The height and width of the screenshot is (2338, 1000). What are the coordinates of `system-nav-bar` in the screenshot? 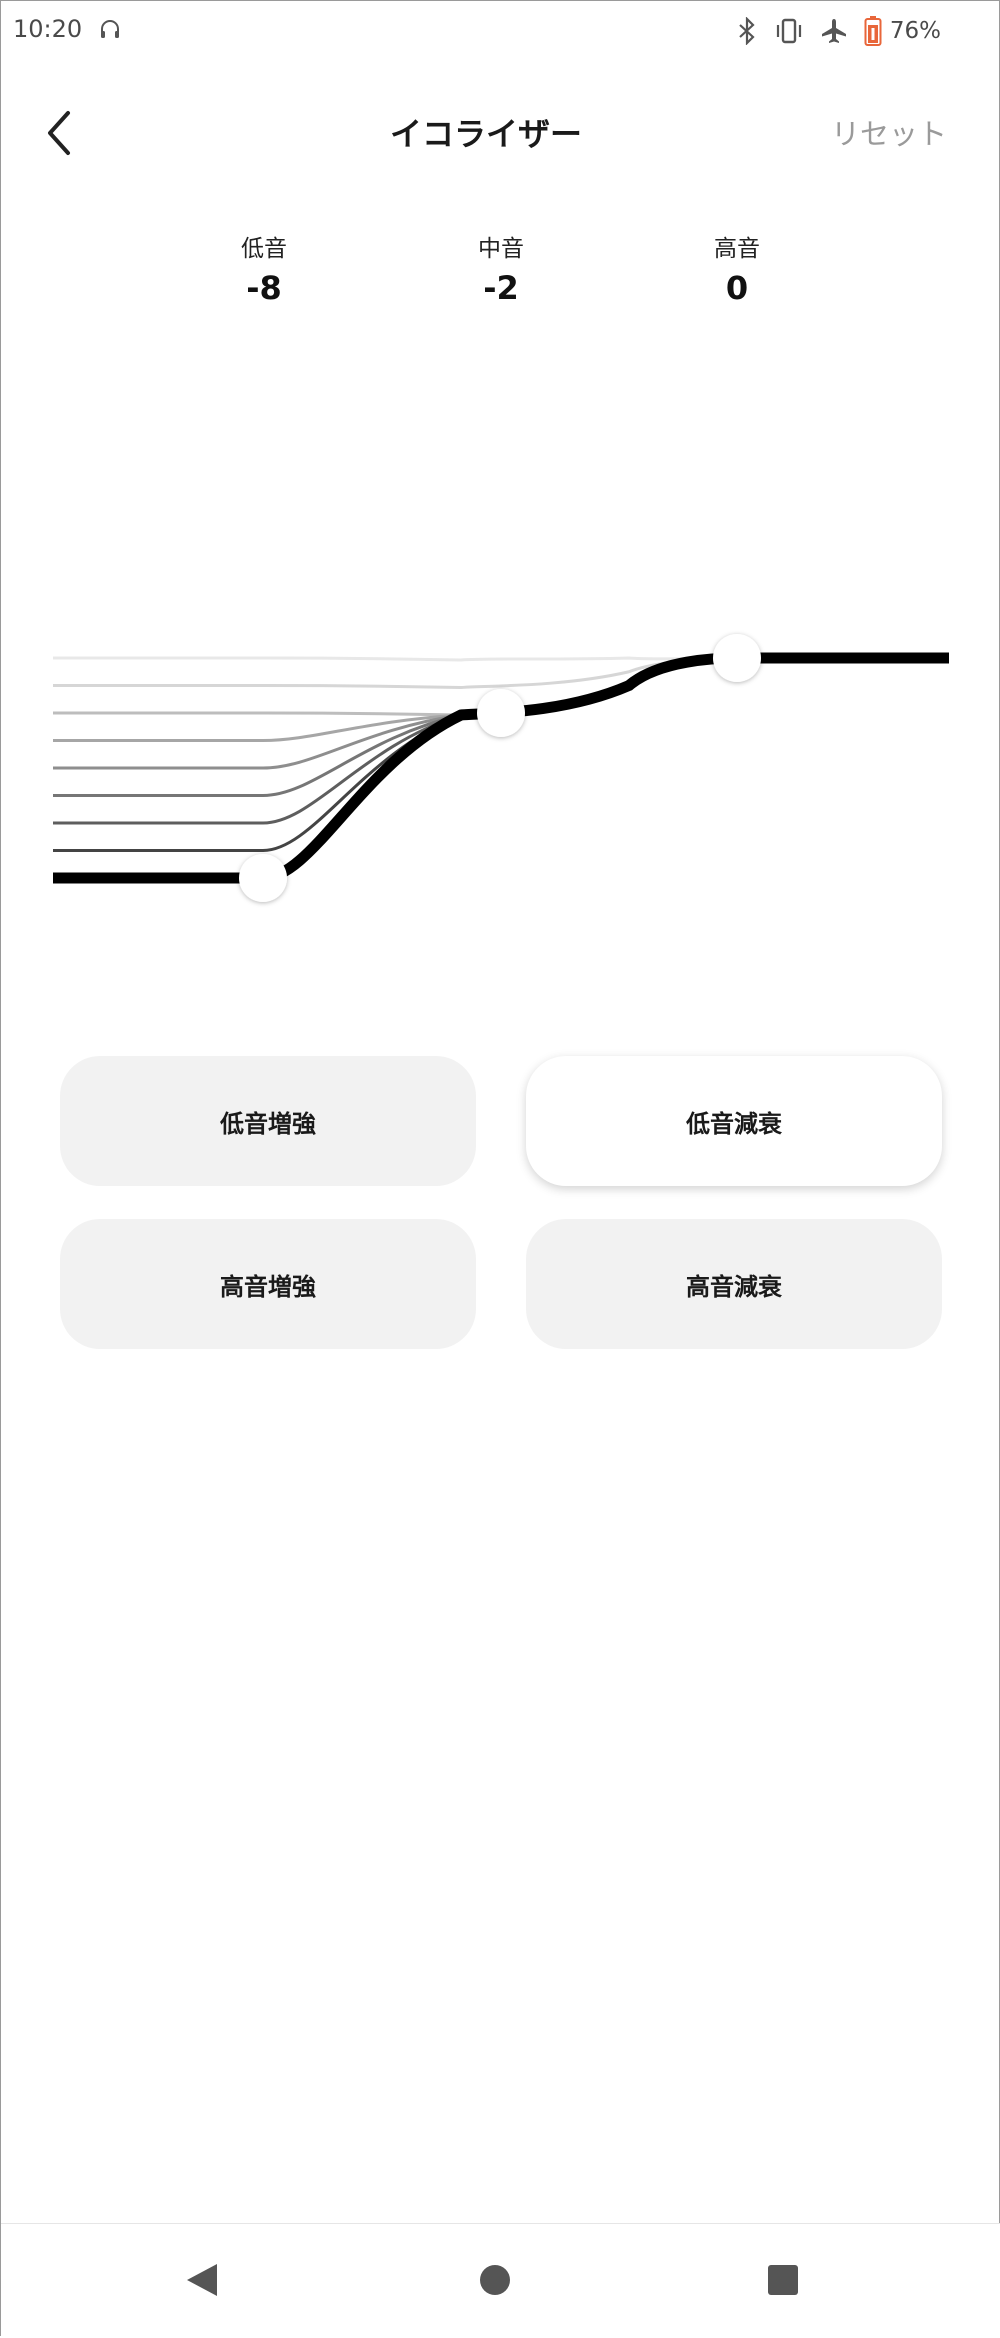 It's located at (500, 2280).